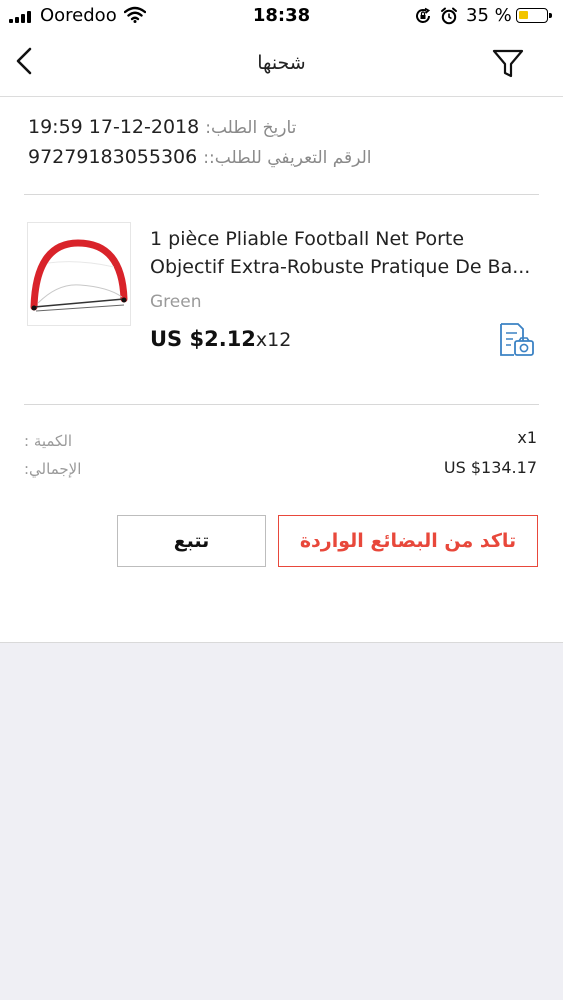 The height and width of the screenshot is (1000, 563). I want to click on product-price-row: US $2.12x12, so click(220, 339).